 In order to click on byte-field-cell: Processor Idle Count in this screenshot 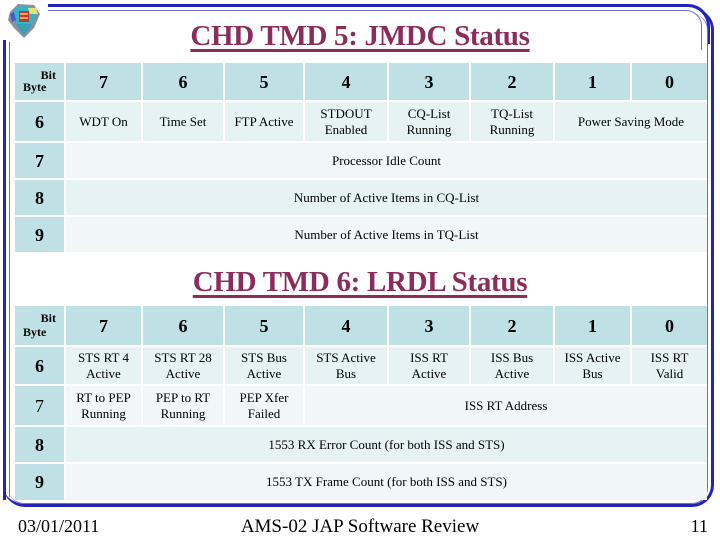, I will do `click(386, 160)`.